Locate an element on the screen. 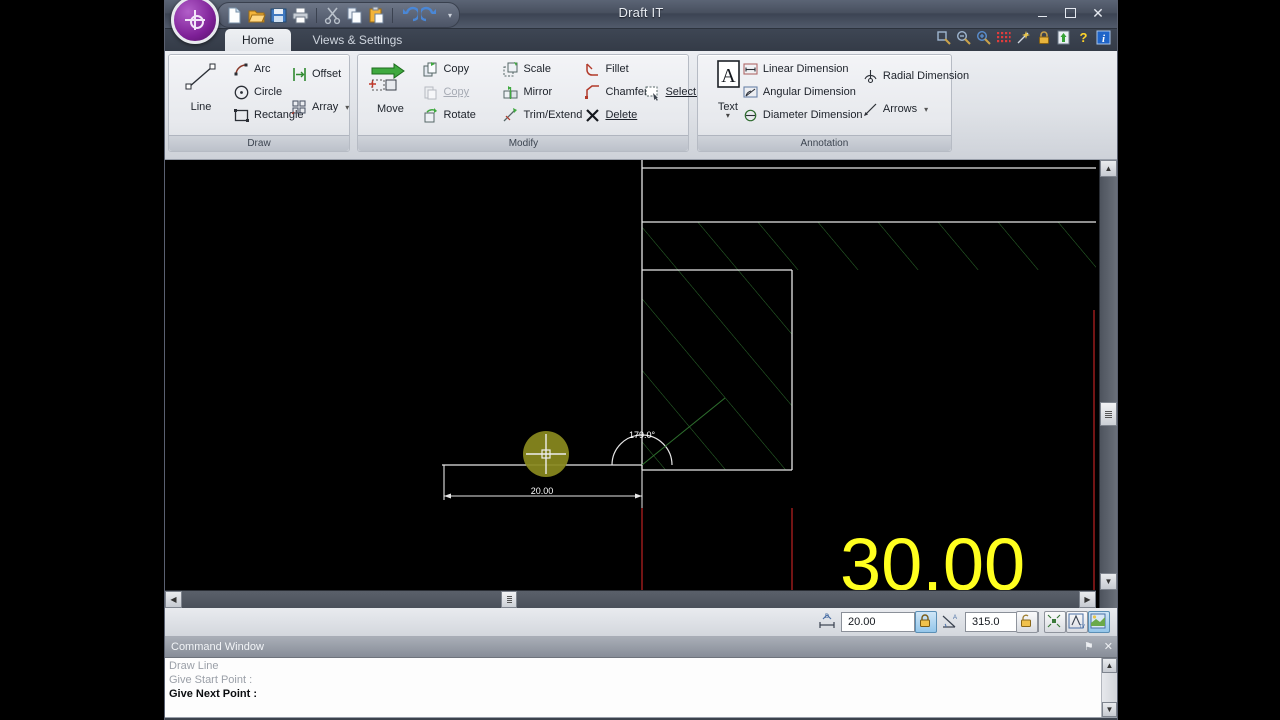 This screenshot has width=1280, height=720. diameter-dimension-label: Diameter Dimension is located at coordinates (812, 115).